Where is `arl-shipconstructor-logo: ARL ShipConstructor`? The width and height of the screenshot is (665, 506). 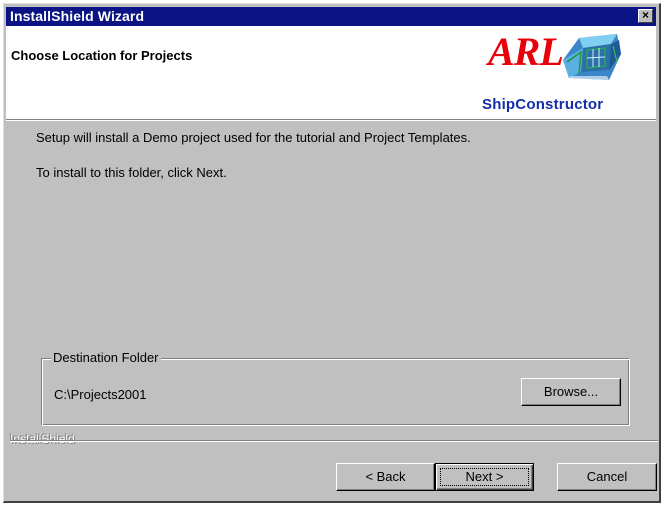 arl-shipconstructor-logo: ARL ShipConstructor is located at coordinates (569, 72).